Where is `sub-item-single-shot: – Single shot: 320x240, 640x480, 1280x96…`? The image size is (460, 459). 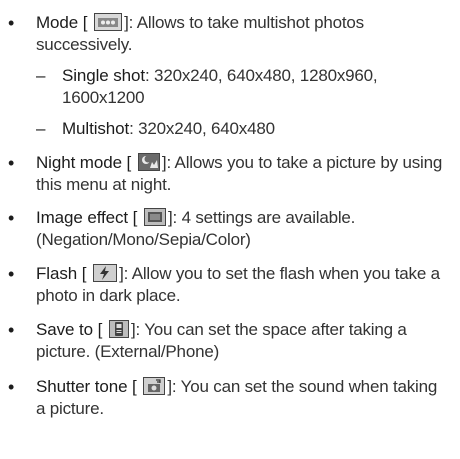 sub-item-single-shot: – Single shot: 320x240, 640x480, 1280x96… is located at coordinates (224, 87).